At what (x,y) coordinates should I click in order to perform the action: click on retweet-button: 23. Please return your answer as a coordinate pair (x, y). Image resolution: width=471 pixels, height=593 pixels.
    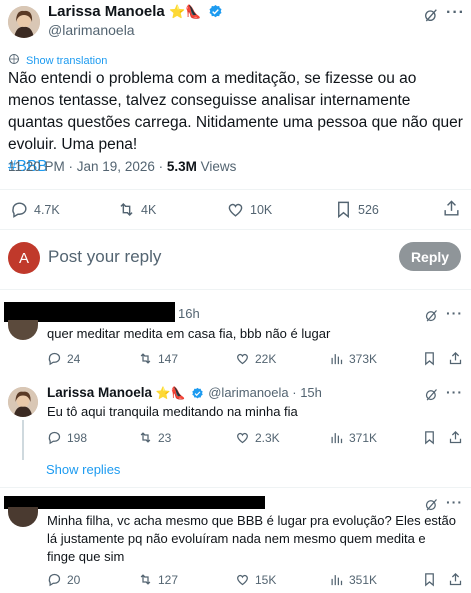
    Looking at the image, I should click on (154, 437).